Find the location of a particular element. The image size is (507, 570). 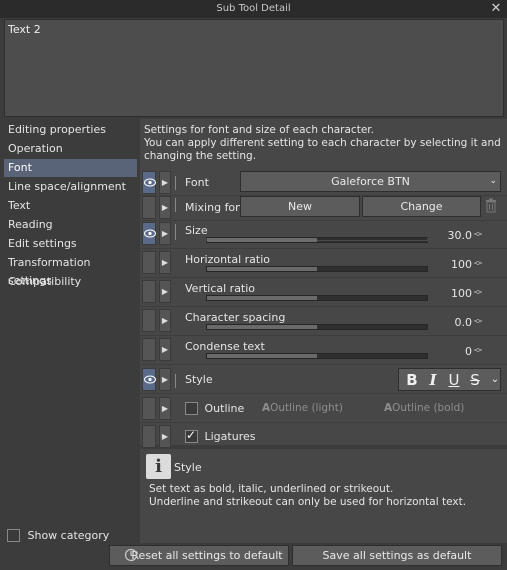

help-title: Style is located at coordinates (188, 467).